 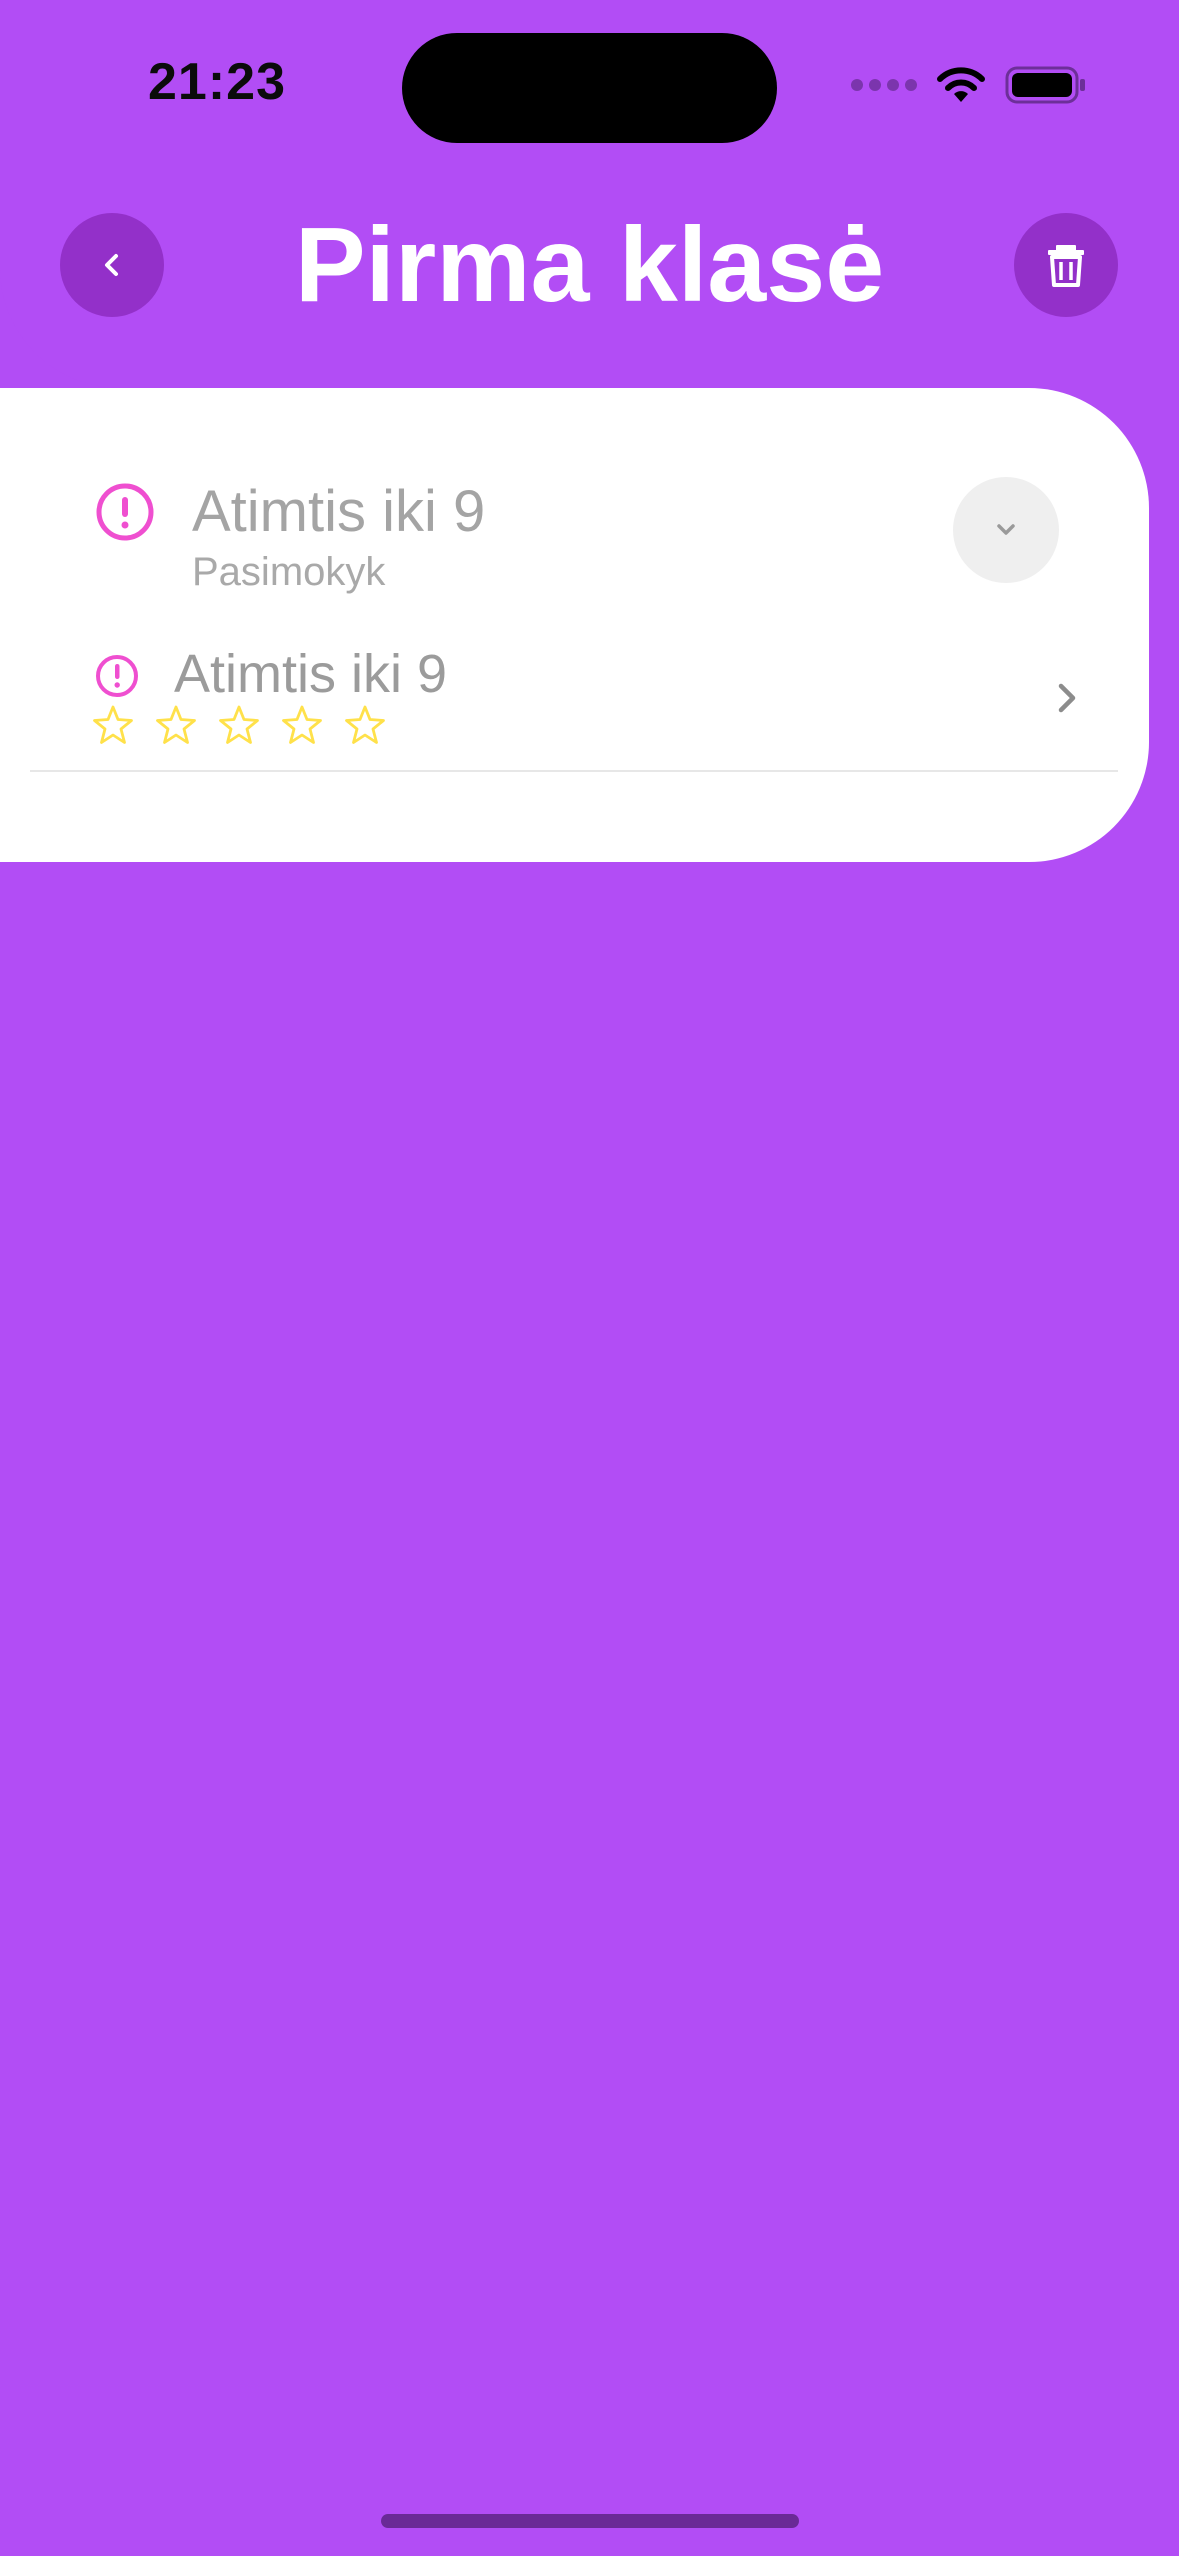 I want to click on expand-button, so click(x=1006, y=530).